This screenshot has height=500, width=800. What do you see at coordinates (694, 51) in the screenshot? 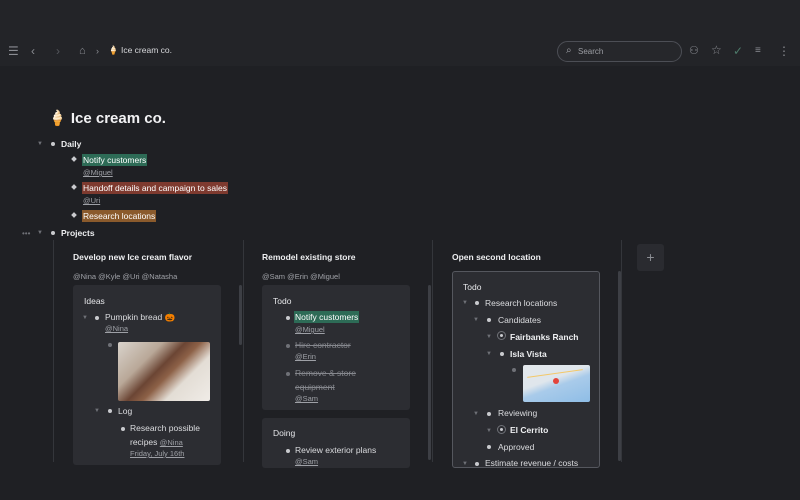
I see `share-user-icon: ⚇` at bounding box center [694, 51].